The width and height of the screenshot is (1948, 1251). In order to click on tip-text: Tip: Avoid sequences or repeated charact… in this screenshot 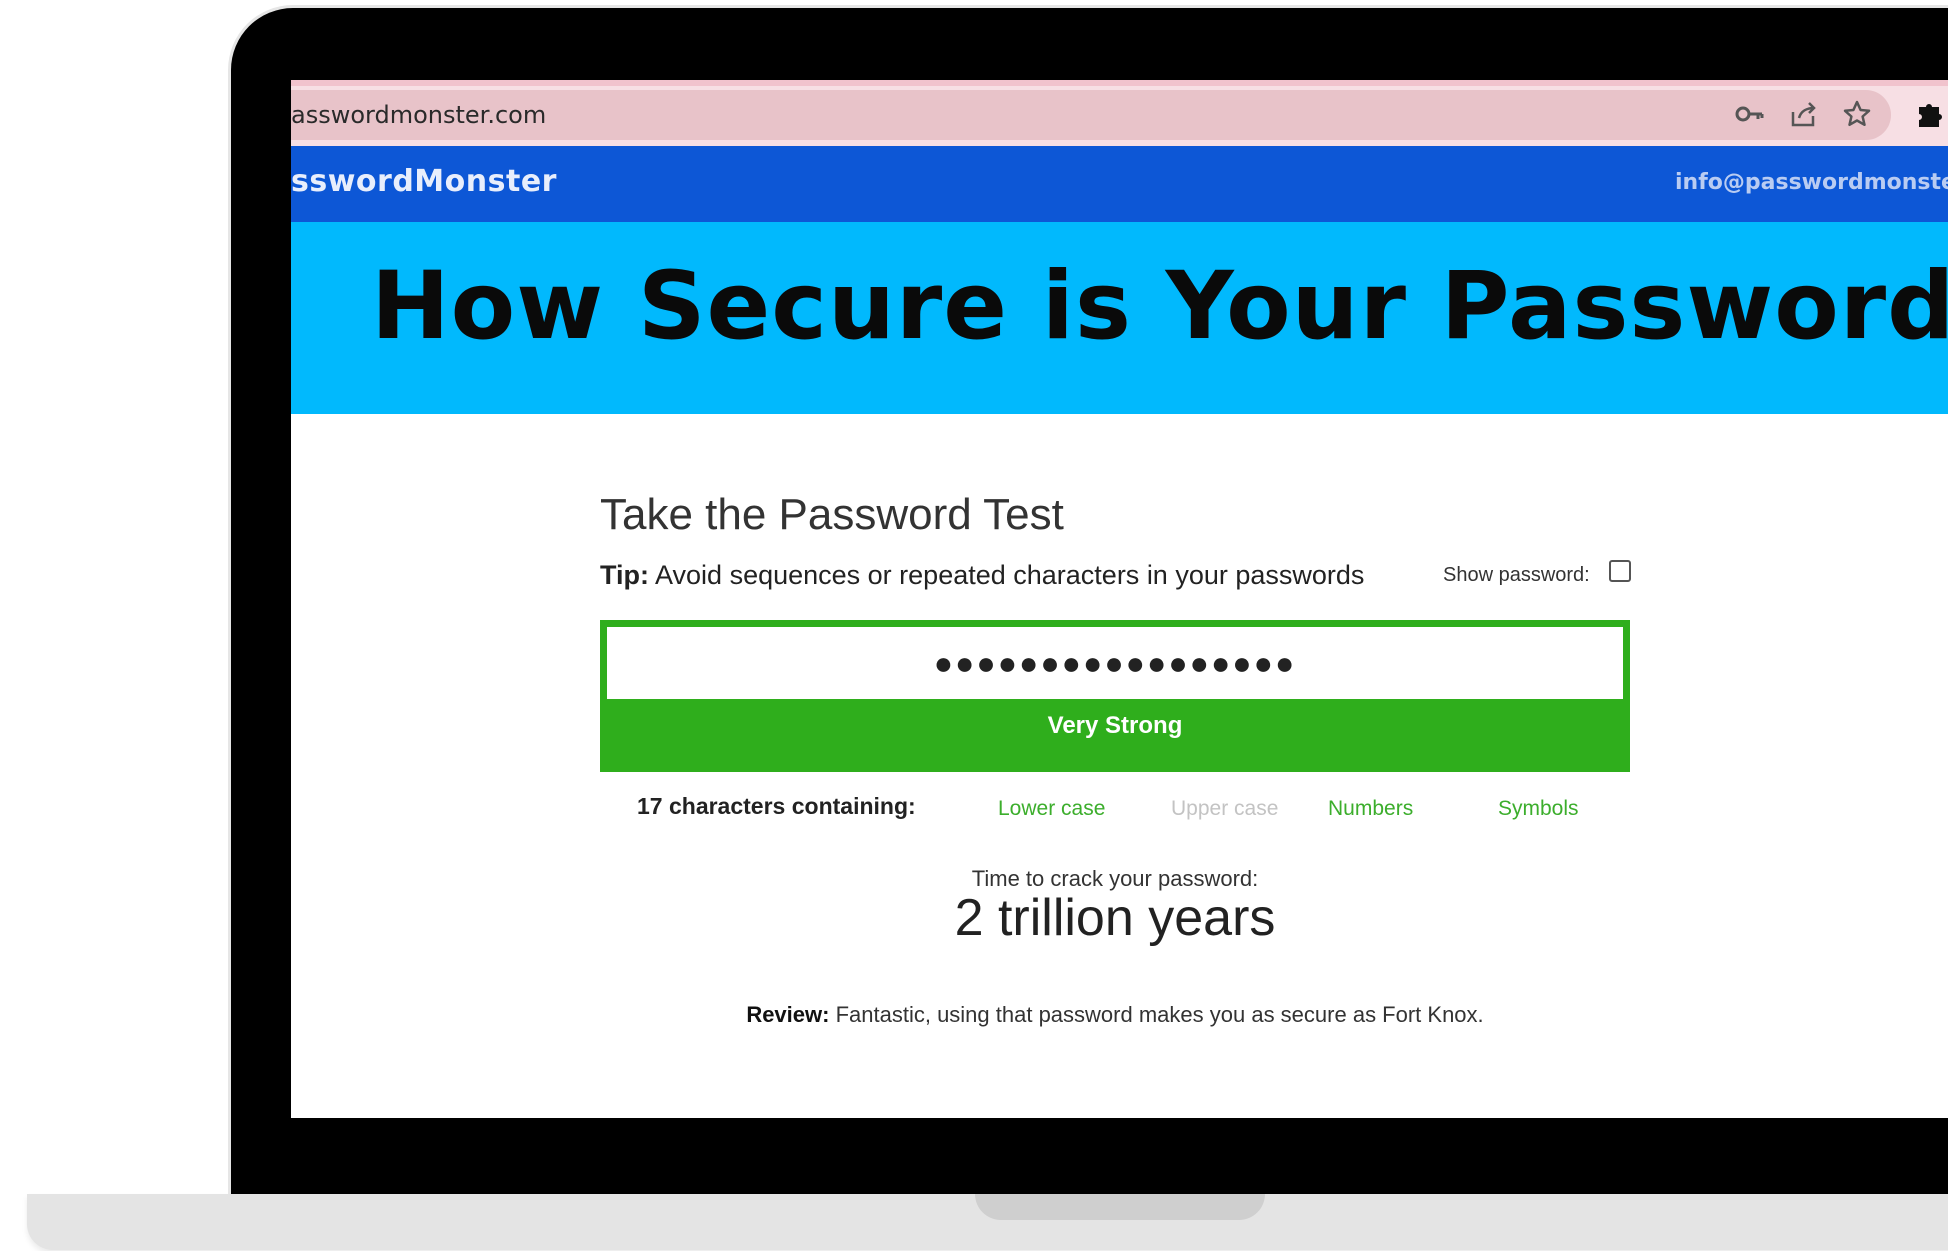, I will do `click(982, 575)`.